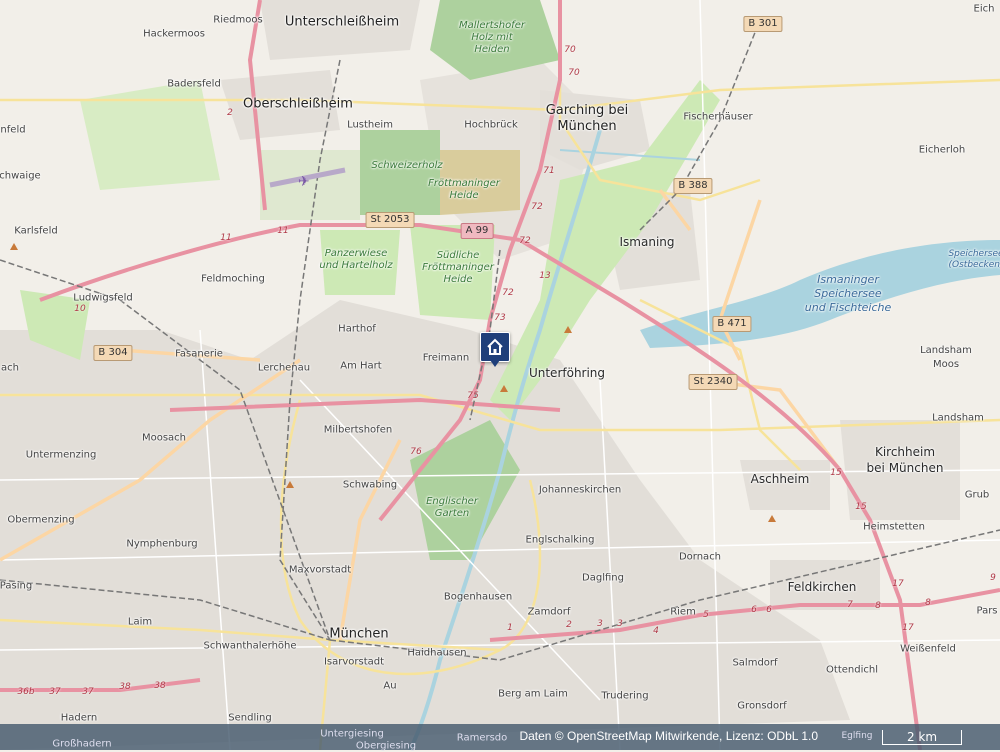  I want to click on park-froettmaninger-heide, so click(480, 182).